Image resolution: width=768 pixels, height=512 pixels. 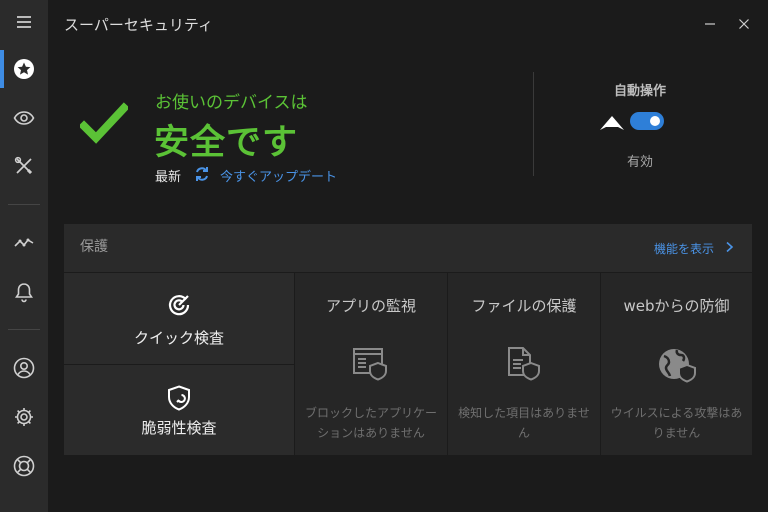 What do you see at coordinates (524, 306) in the screenshot?
I see `tile-title: ファイルの保護` at bounding box center [524, 306].